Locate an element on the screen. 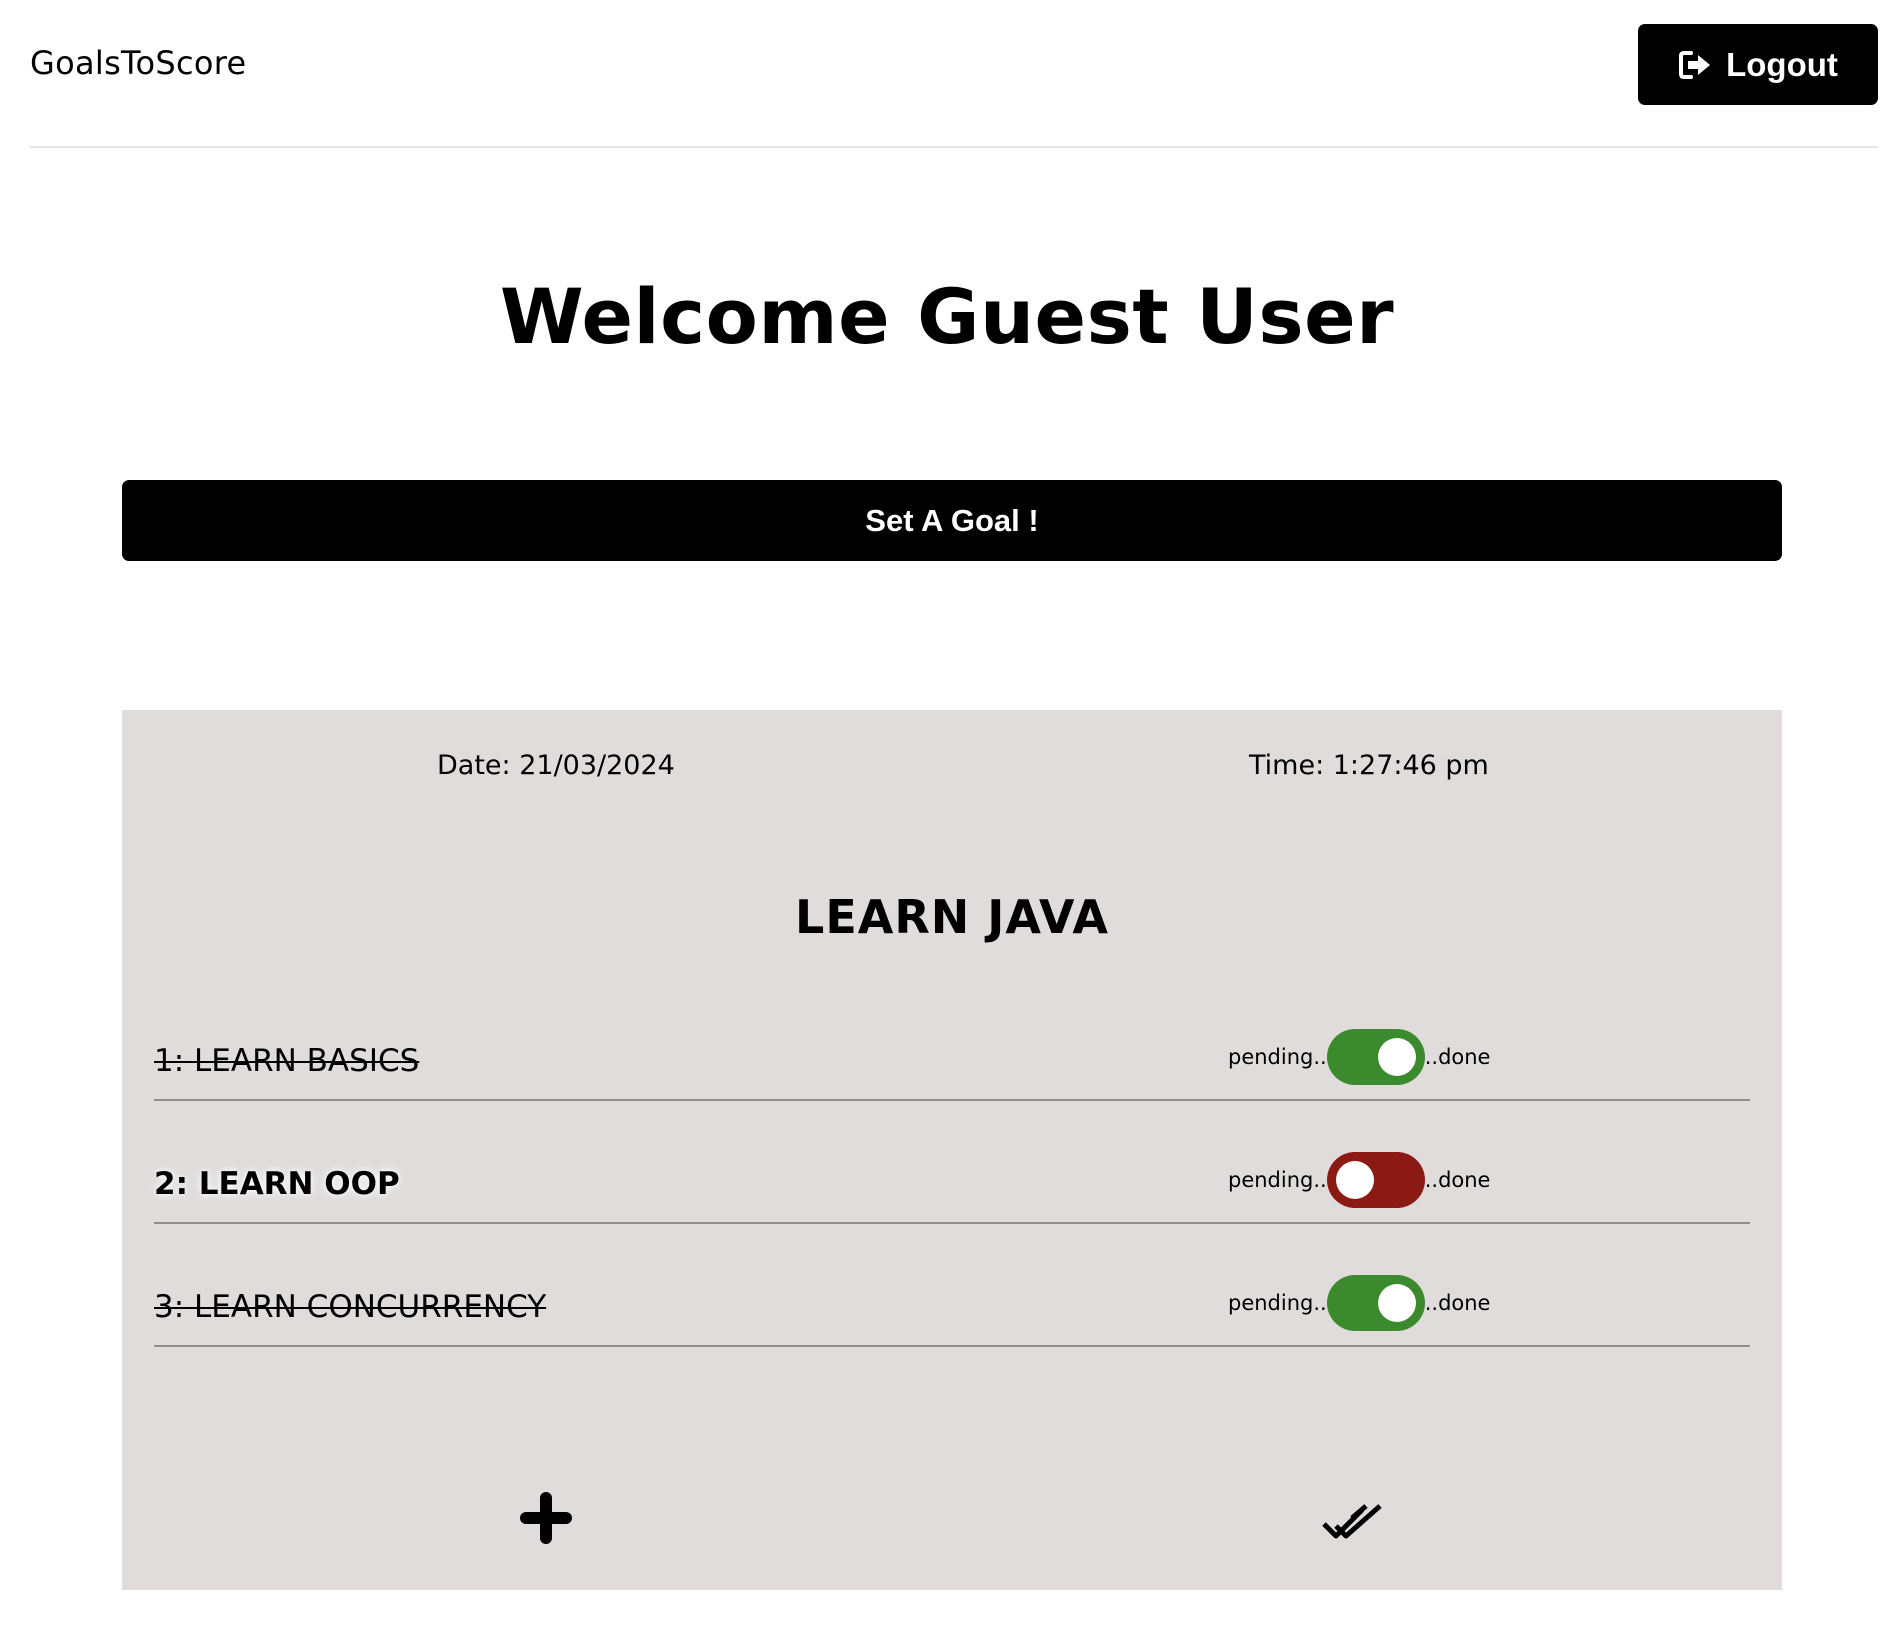 This screenshot has height=1644, width=1894. logout-button: Logout is located at coordinates (1758, 64).